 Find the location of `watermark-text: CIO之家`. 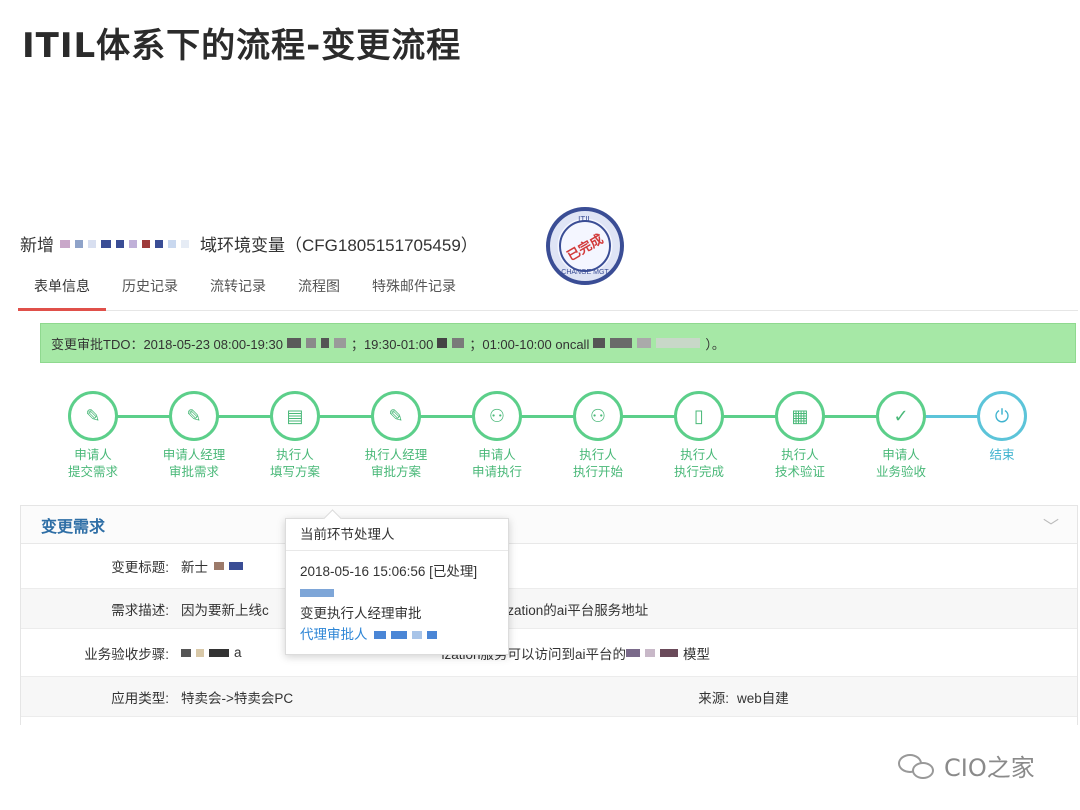

watermark-text: CIO之家 is located at coordinates (989, 768).